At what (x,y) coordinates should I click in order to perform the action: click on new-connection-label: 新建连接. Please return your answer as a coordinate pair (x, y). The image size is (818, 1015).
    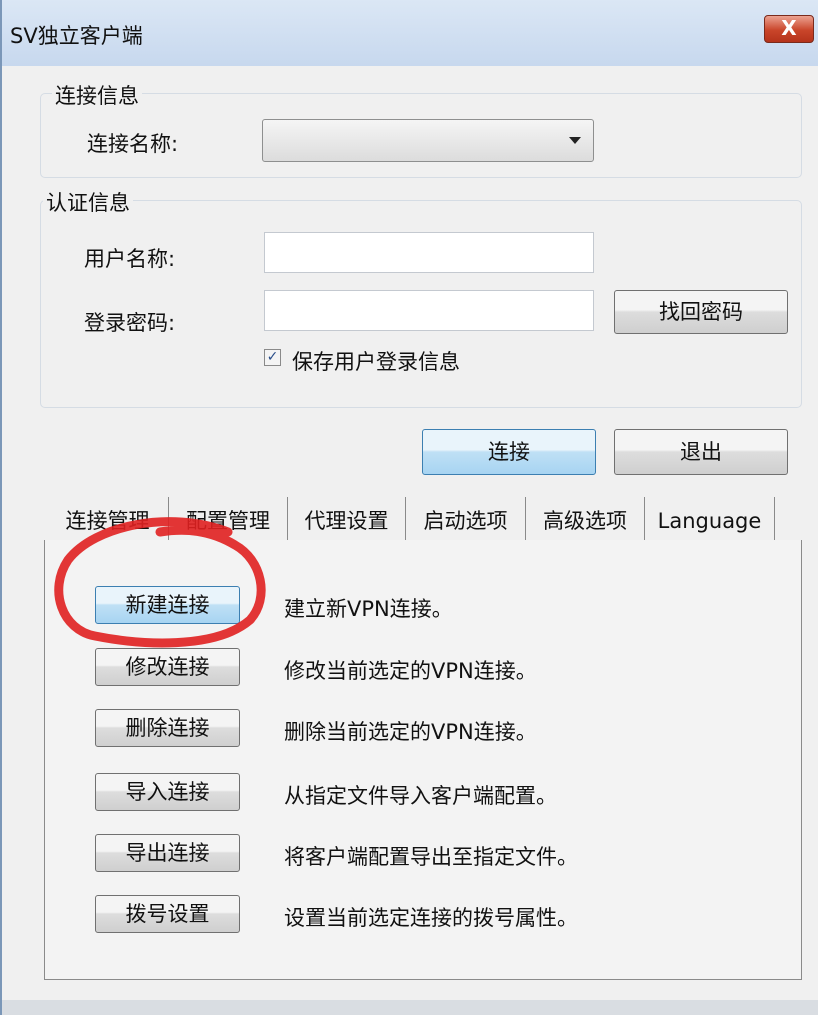
    Looking at the image, I should click on (167, 605).